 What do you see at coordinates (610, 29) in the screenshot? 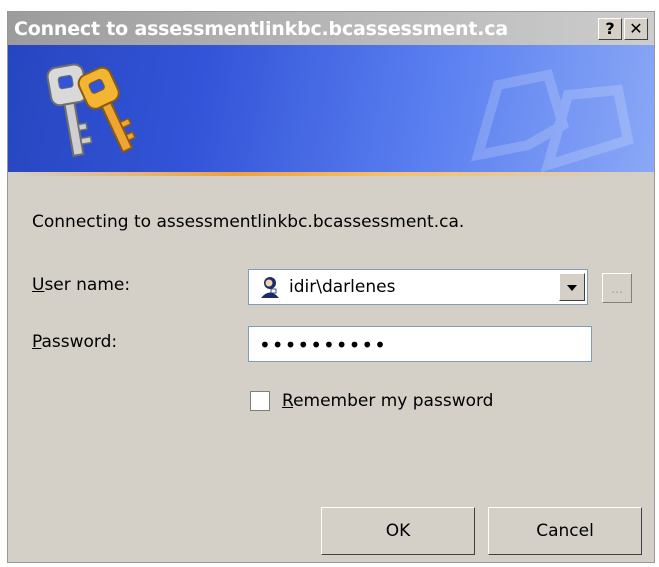
I see `help-button: ?` at bounding box center [610, 29].